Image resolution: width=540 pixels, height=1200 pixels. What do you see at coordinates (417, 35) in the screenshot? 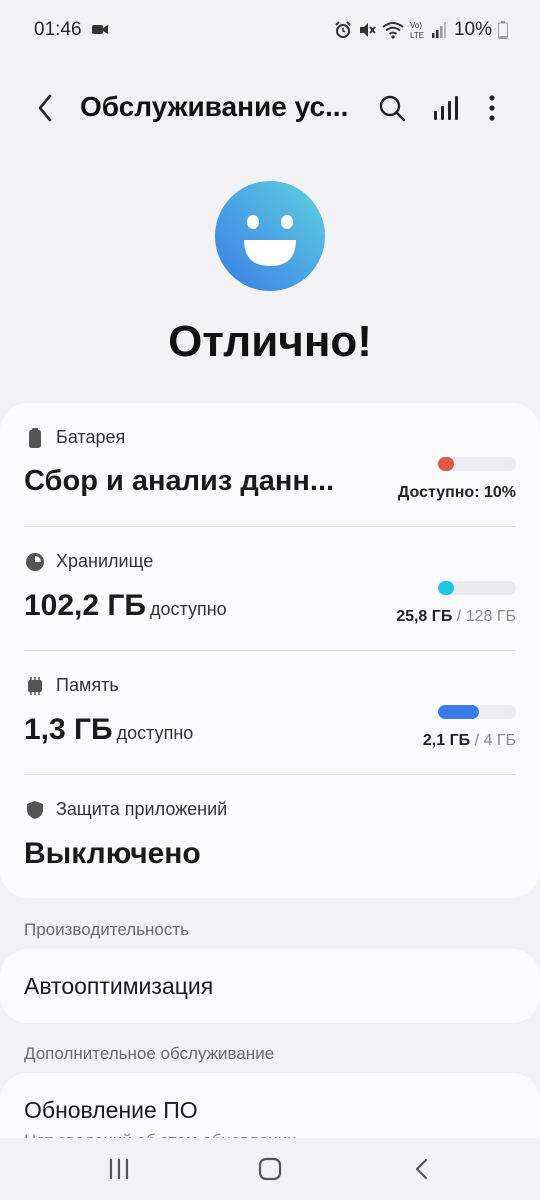
I see `svg-text: LTE` at bounding box center [417, 35].